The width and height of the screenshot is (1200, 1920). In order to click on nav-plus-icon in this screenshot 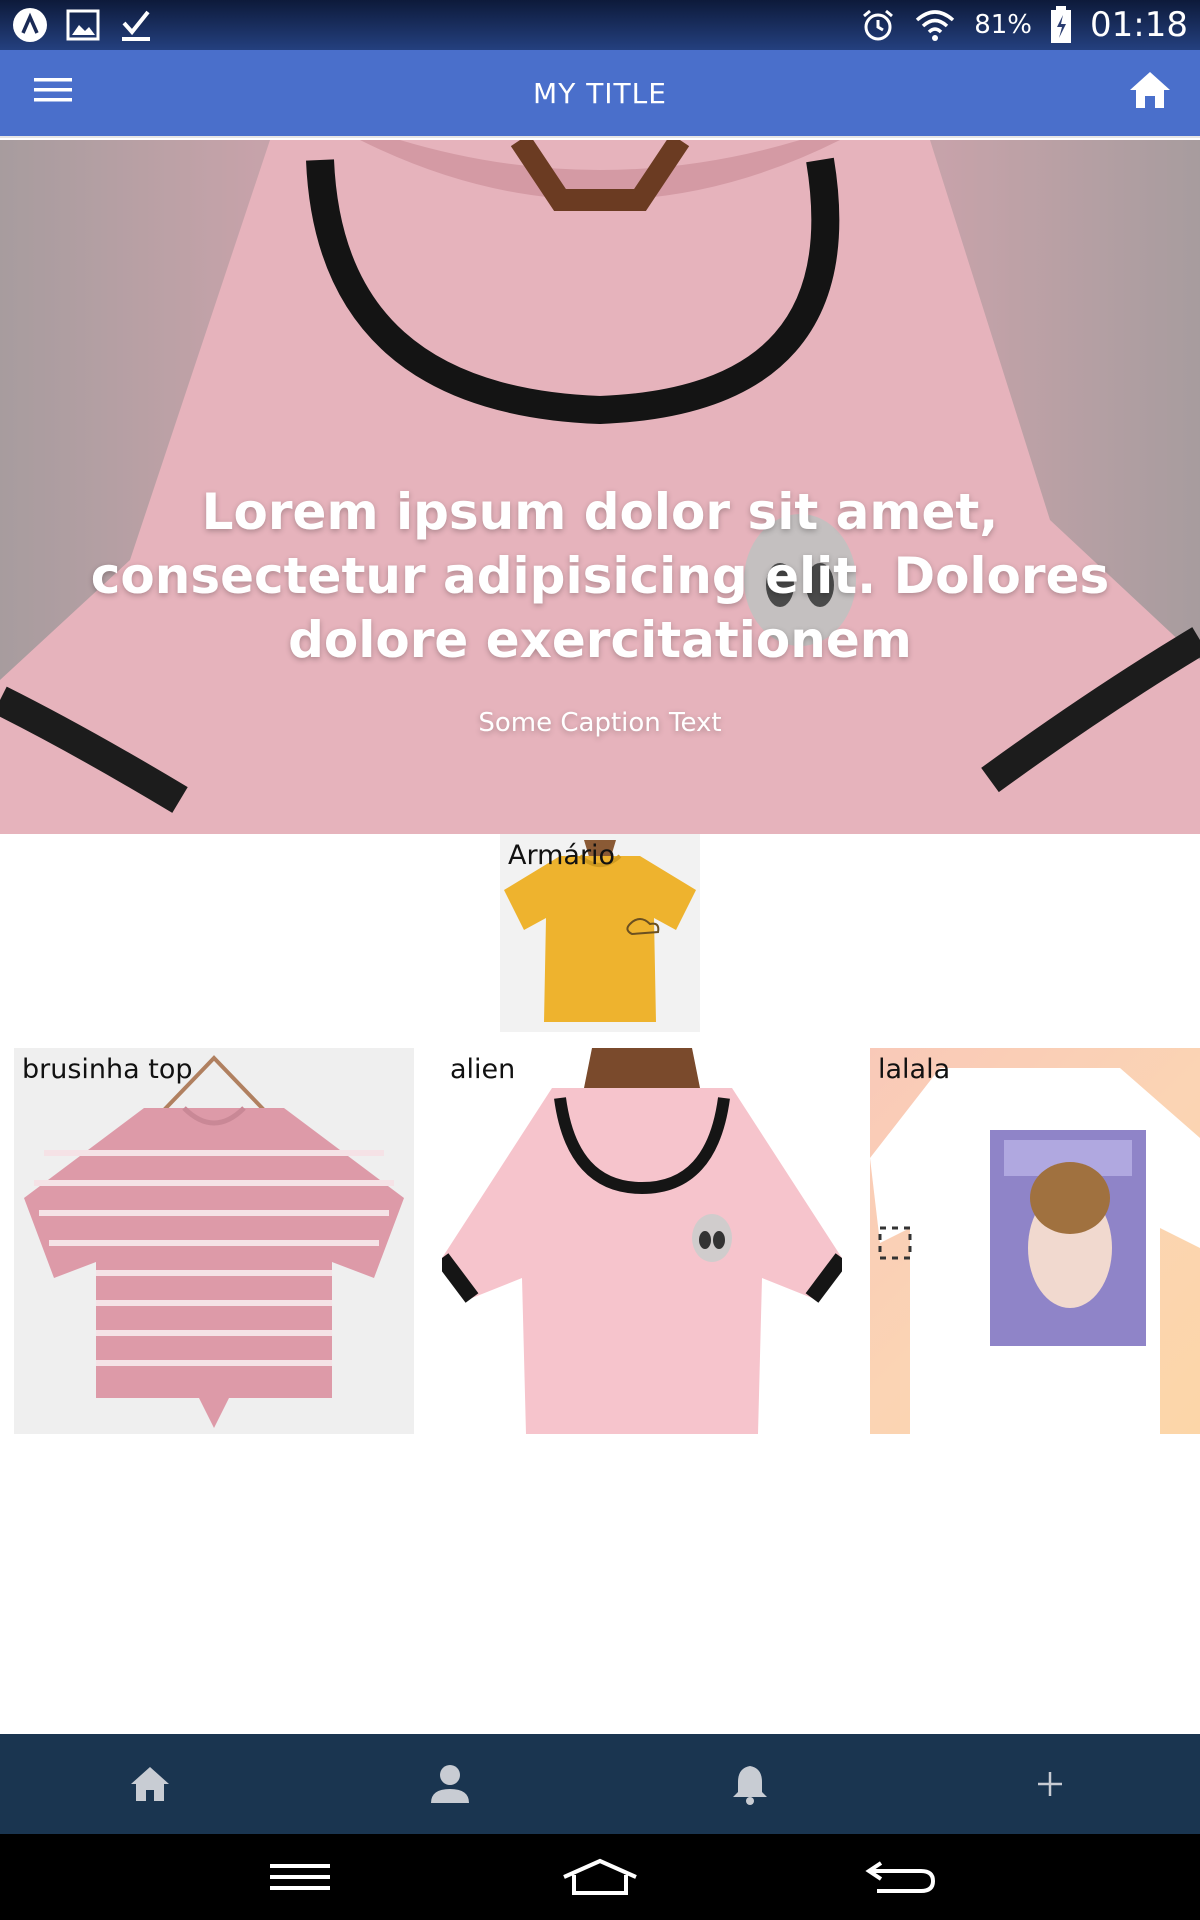, I will do `click(1050, 1784)`.